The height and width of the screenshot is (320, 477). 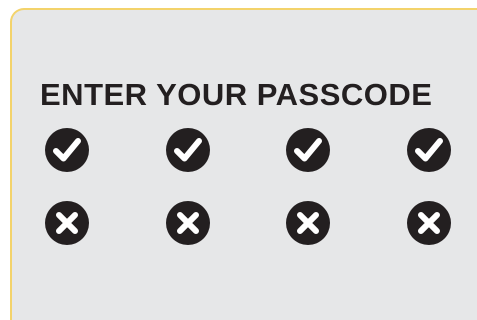 I want to click on passcode-title: ENTER YOUR PASSCODE, so click(x=236, y=94).